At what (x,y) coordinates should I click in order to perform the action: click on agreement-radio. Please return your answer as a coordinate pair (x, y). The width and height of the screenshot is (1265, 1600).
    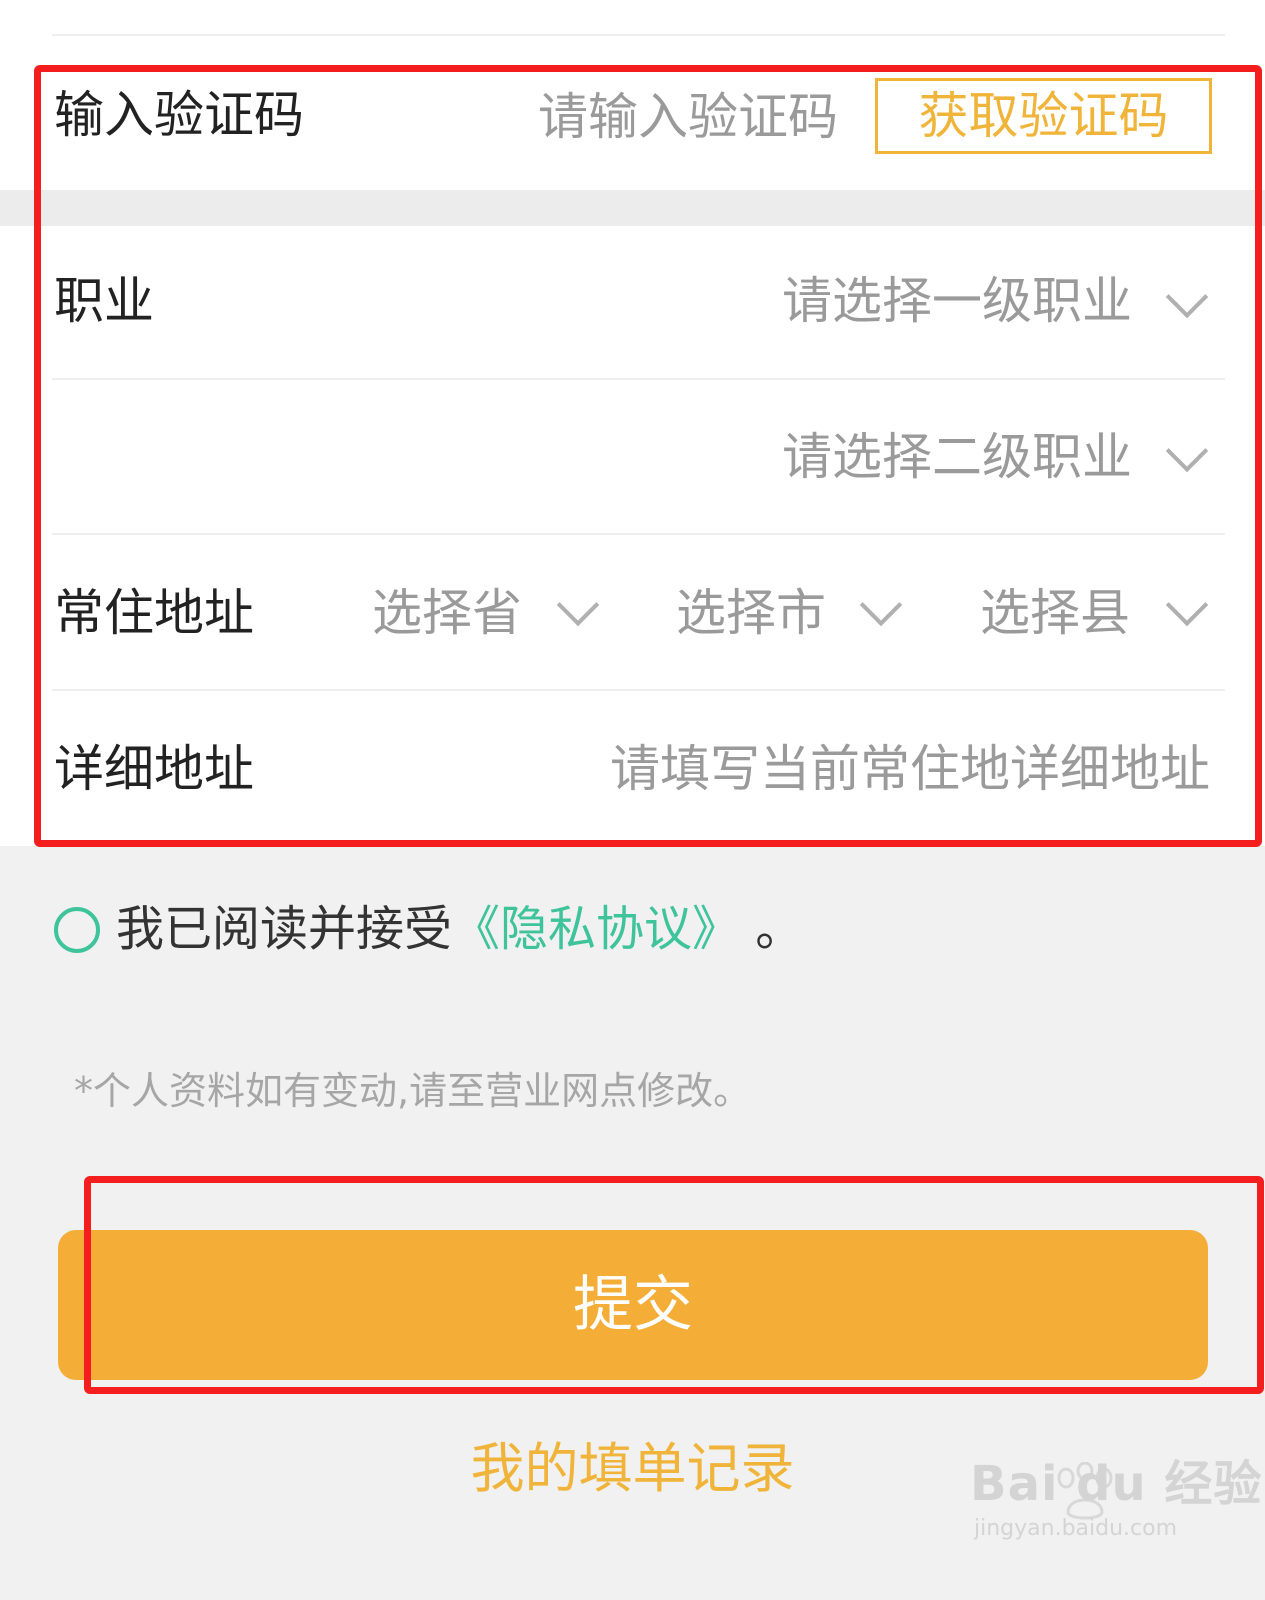
    Looking at the image, I should click on (77, 930).